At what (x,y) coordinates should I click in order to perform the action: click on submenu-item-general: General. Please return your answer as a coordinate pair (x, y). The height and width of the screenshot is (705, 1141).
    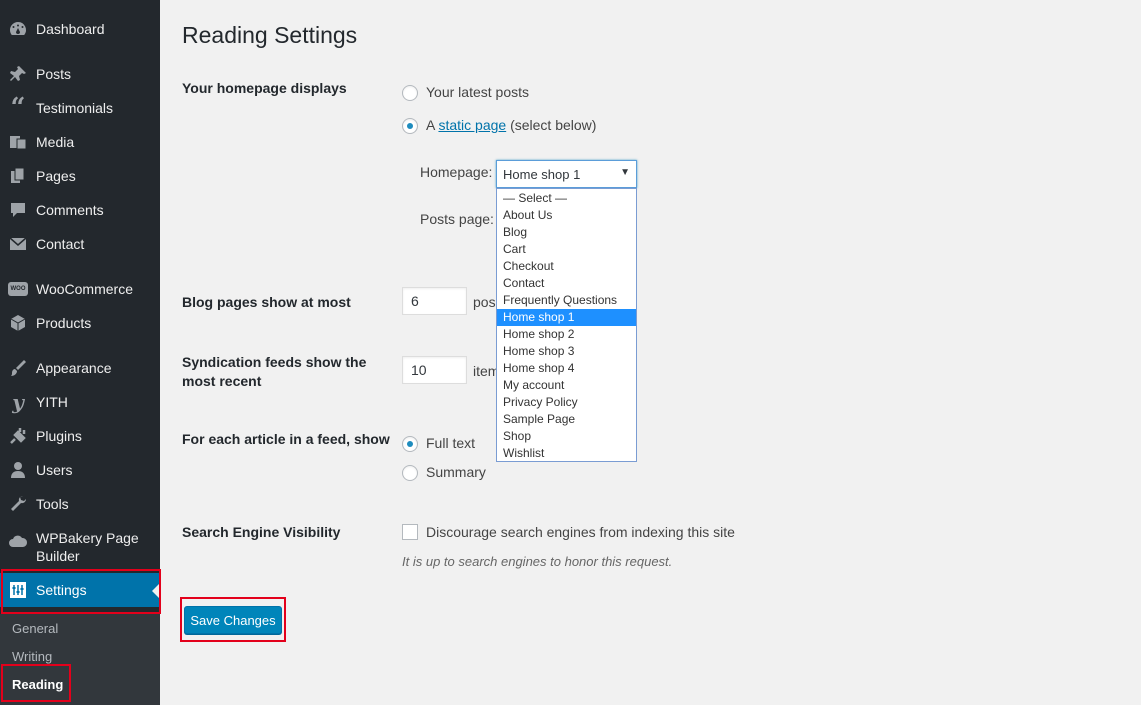
    Looking at the image, I should click on (35, 628).